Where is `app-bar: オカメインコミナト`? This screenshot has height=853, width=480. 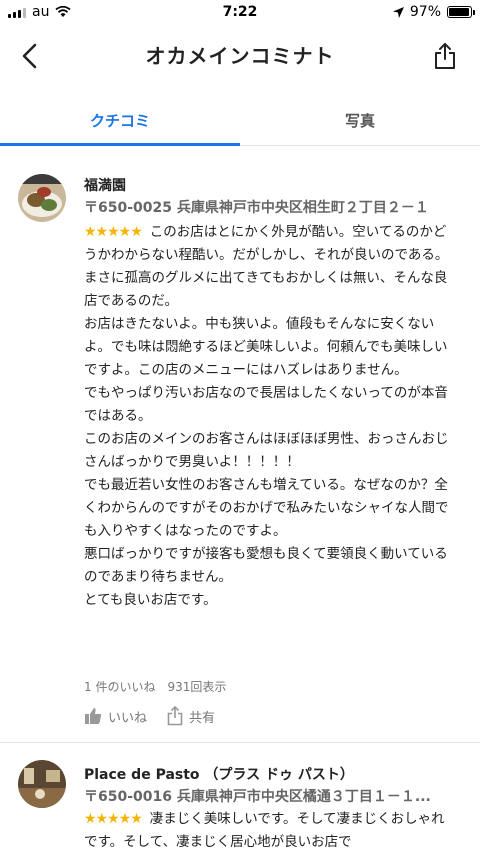
app-bar: オカメインコミナト is located at coordinates (240, 56).